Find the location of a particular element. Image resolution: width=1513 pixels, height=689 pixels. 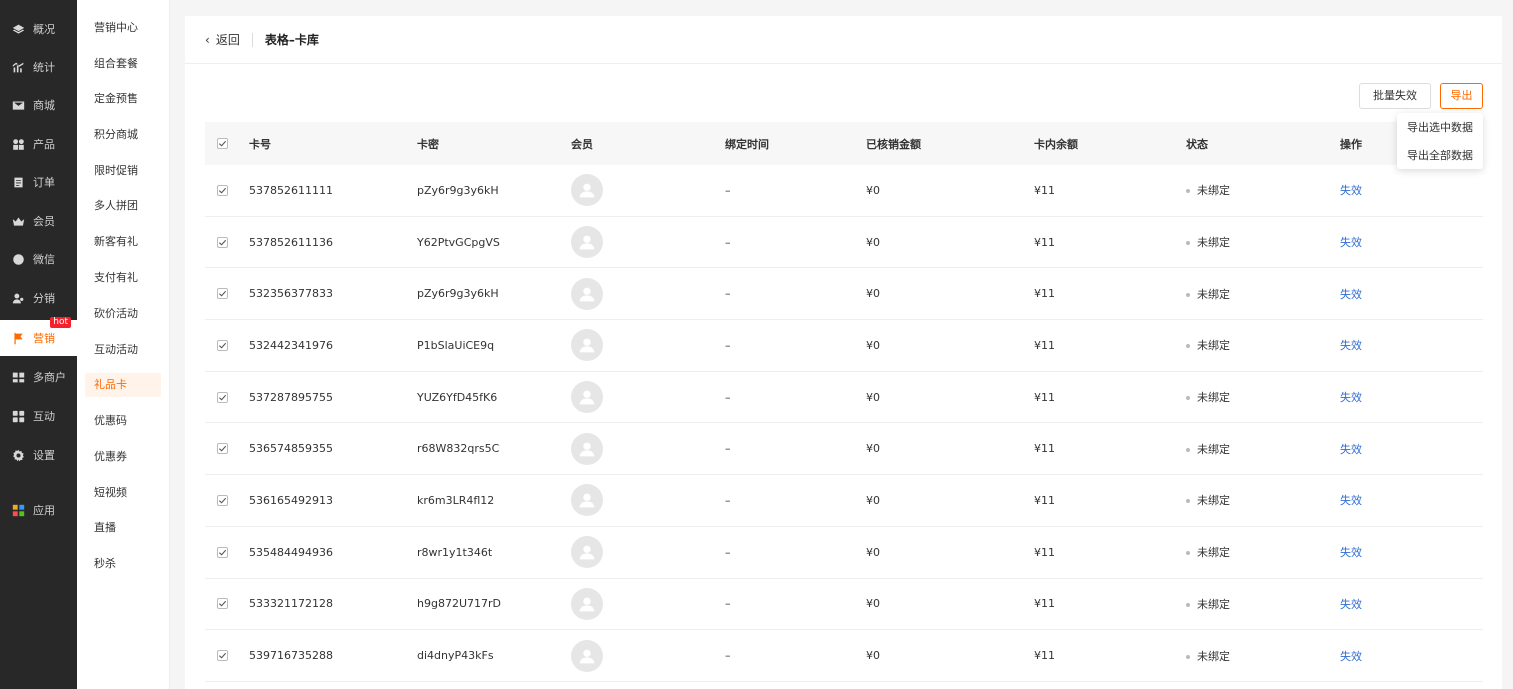

batch-invalidate-button: 批量失效 is located at coordinates (1395, 96).